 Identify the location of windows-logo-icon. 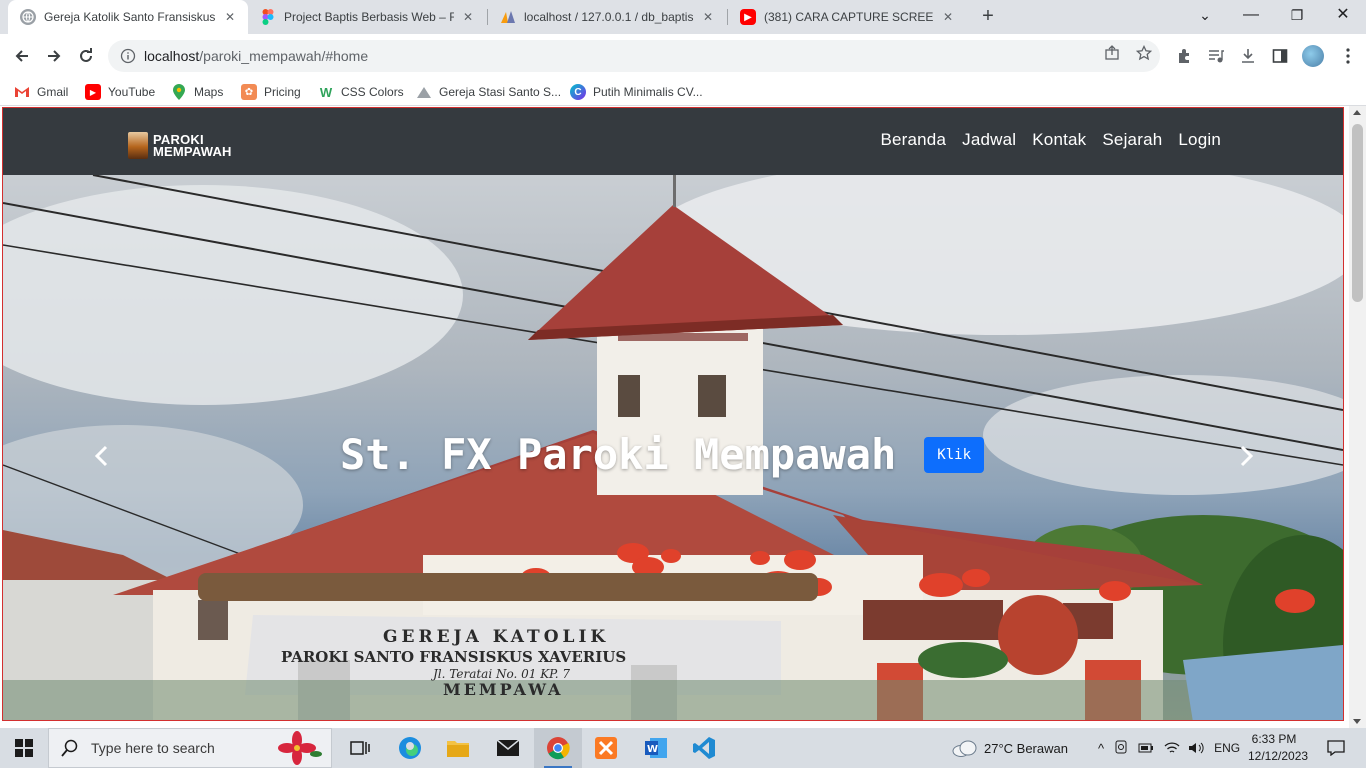
(24, 748).